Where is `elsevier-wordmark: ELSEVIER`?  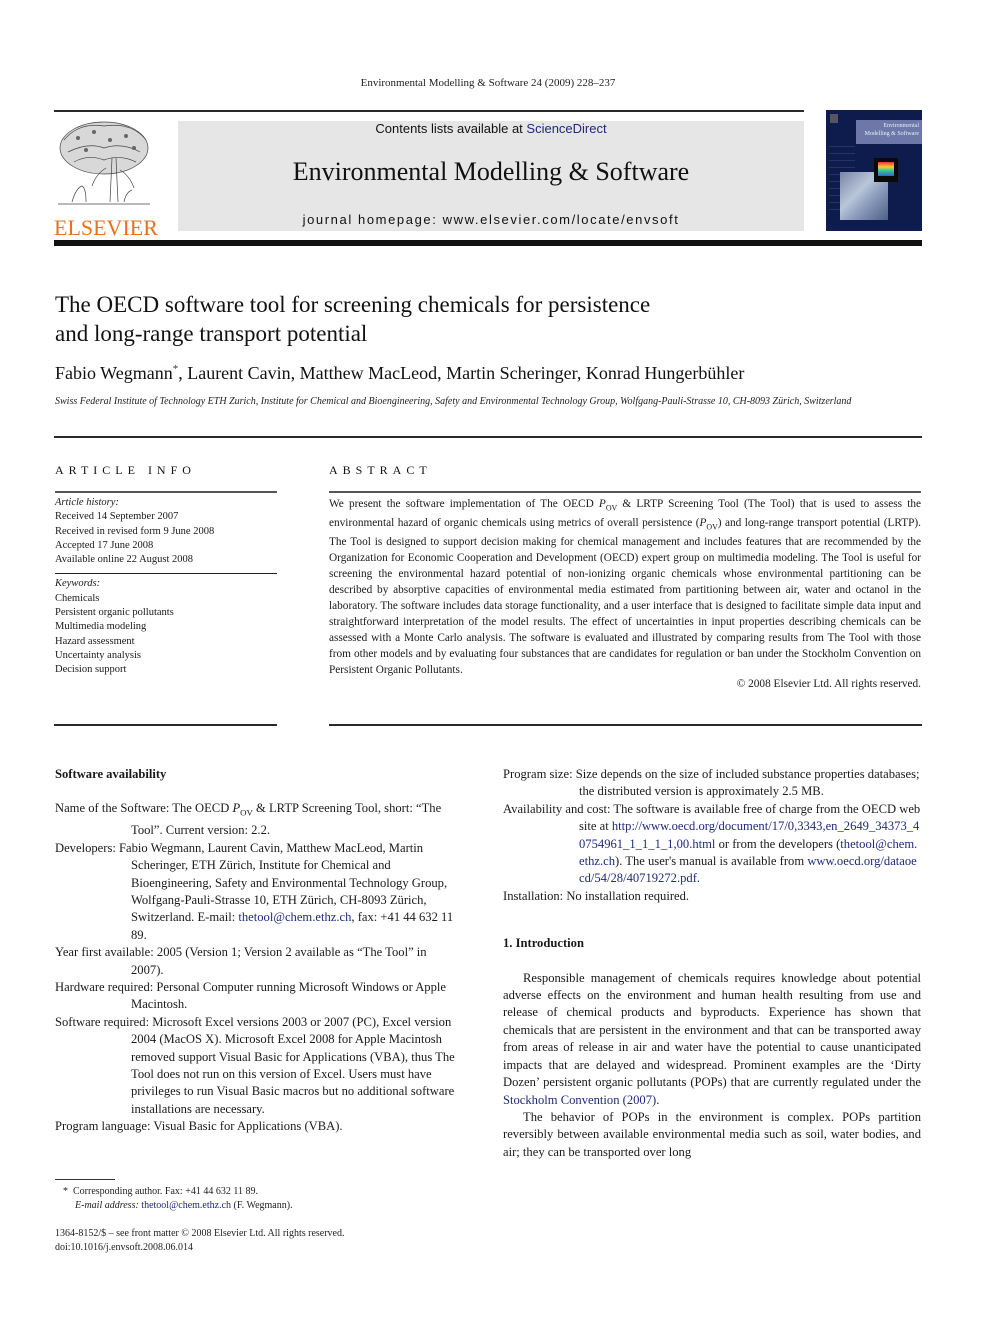 elsevier-wordmark: ELSEVIER is located at coordinates (106, 227).